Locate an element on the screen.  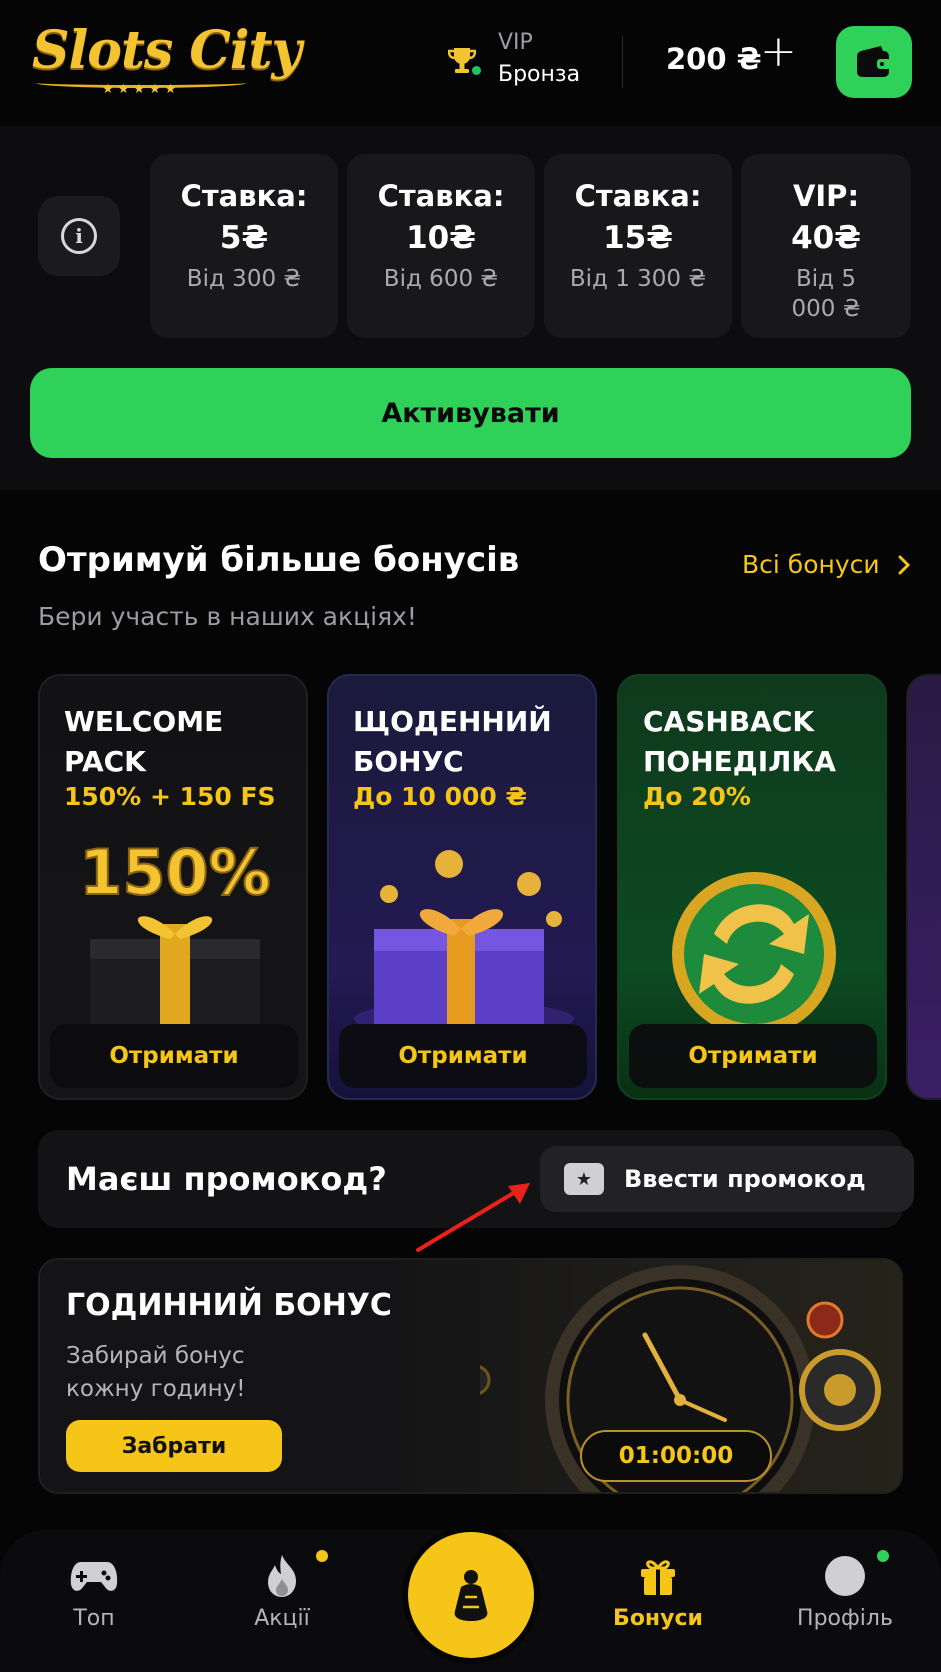
logo-text: Slots City is located at coordinates (167, 50).